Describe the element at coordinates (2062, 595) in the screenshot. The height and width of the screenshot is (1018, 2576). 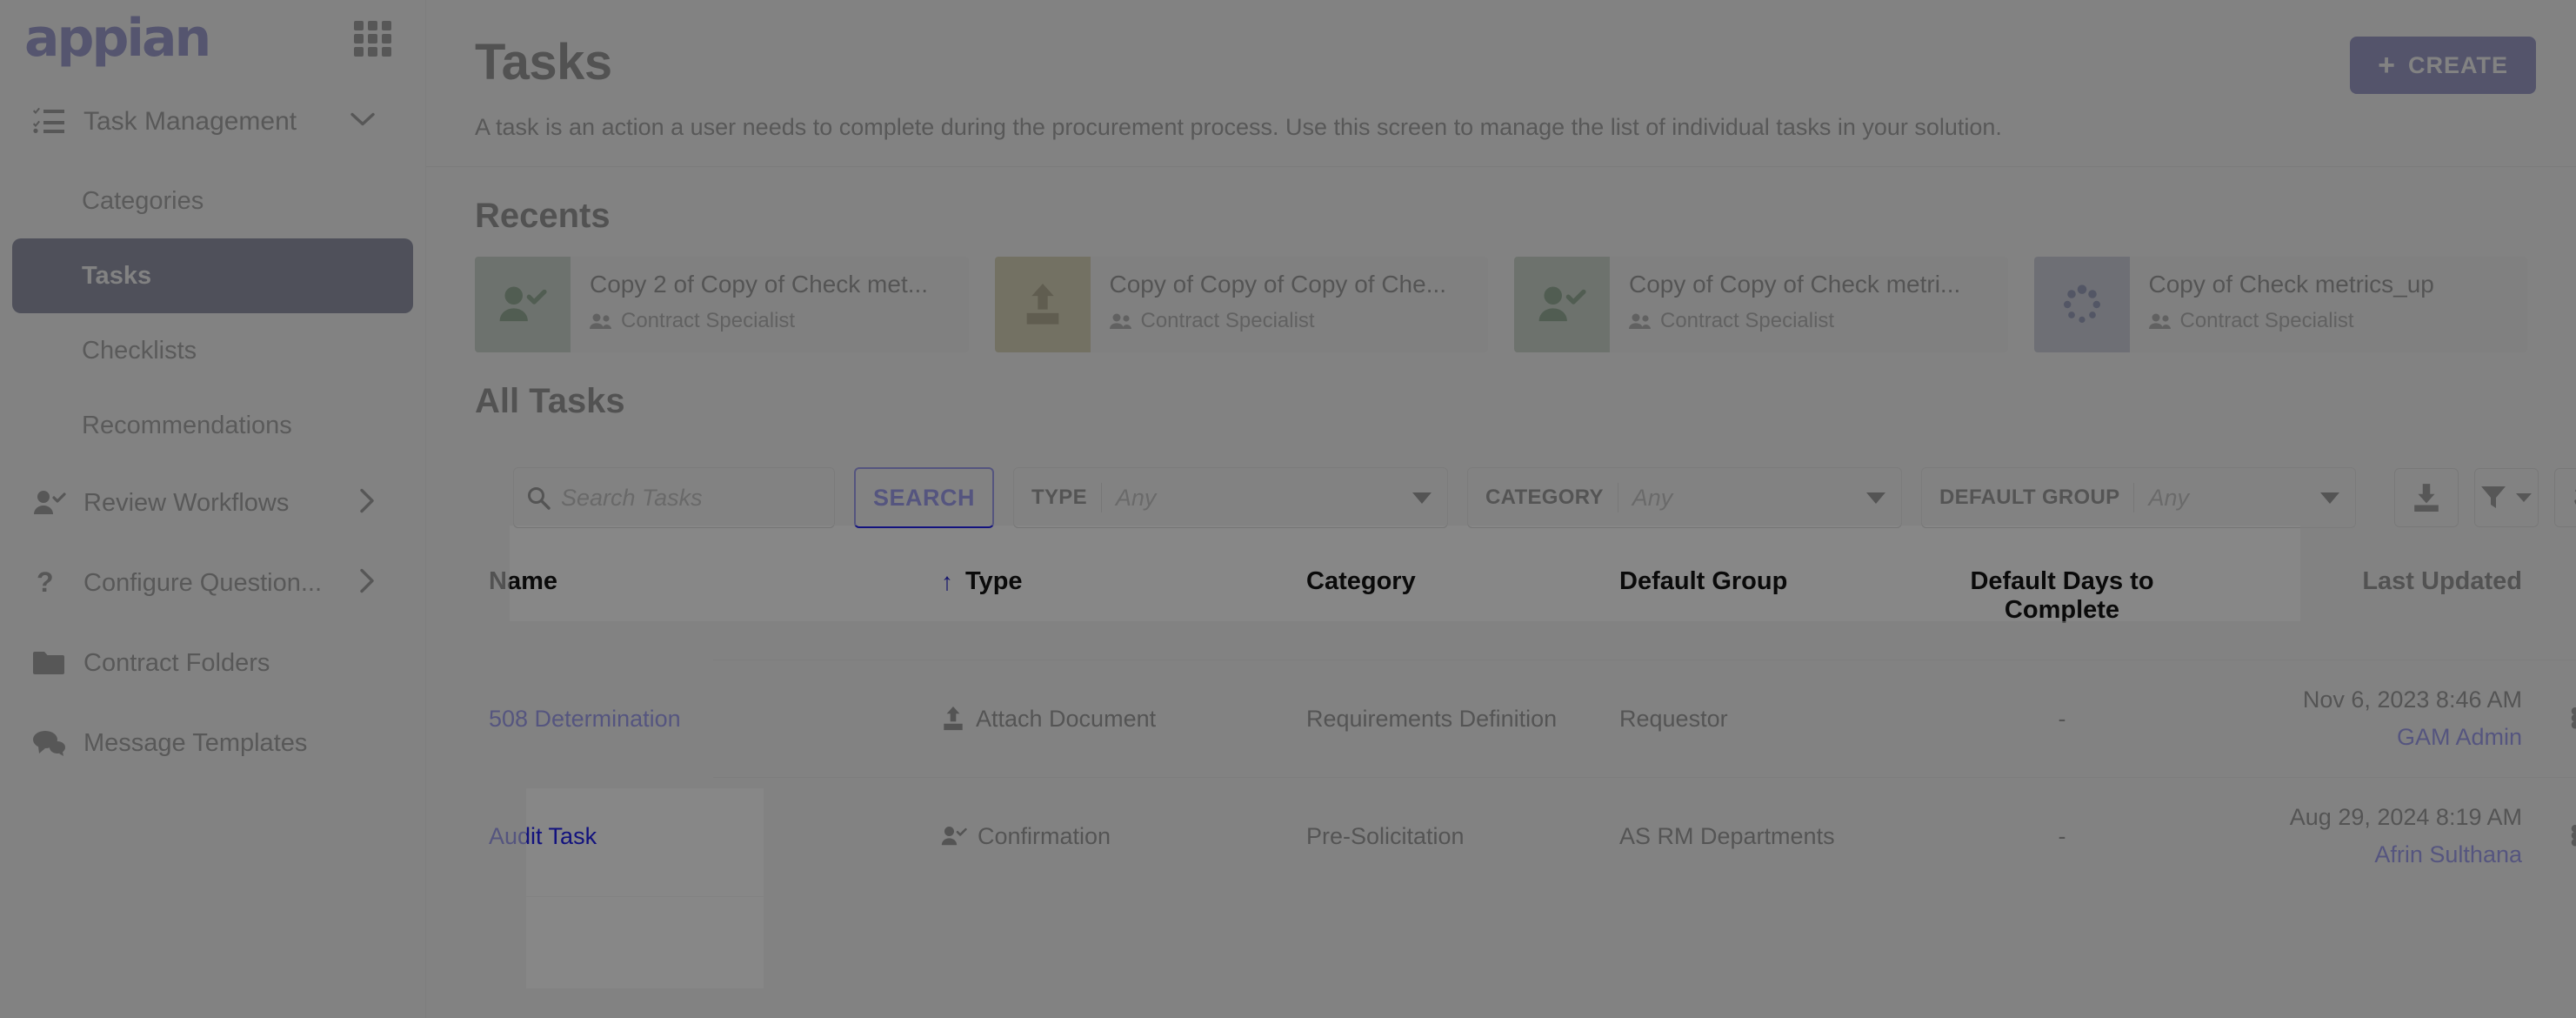
I see `column-label: Default Days to Complete` at that location.